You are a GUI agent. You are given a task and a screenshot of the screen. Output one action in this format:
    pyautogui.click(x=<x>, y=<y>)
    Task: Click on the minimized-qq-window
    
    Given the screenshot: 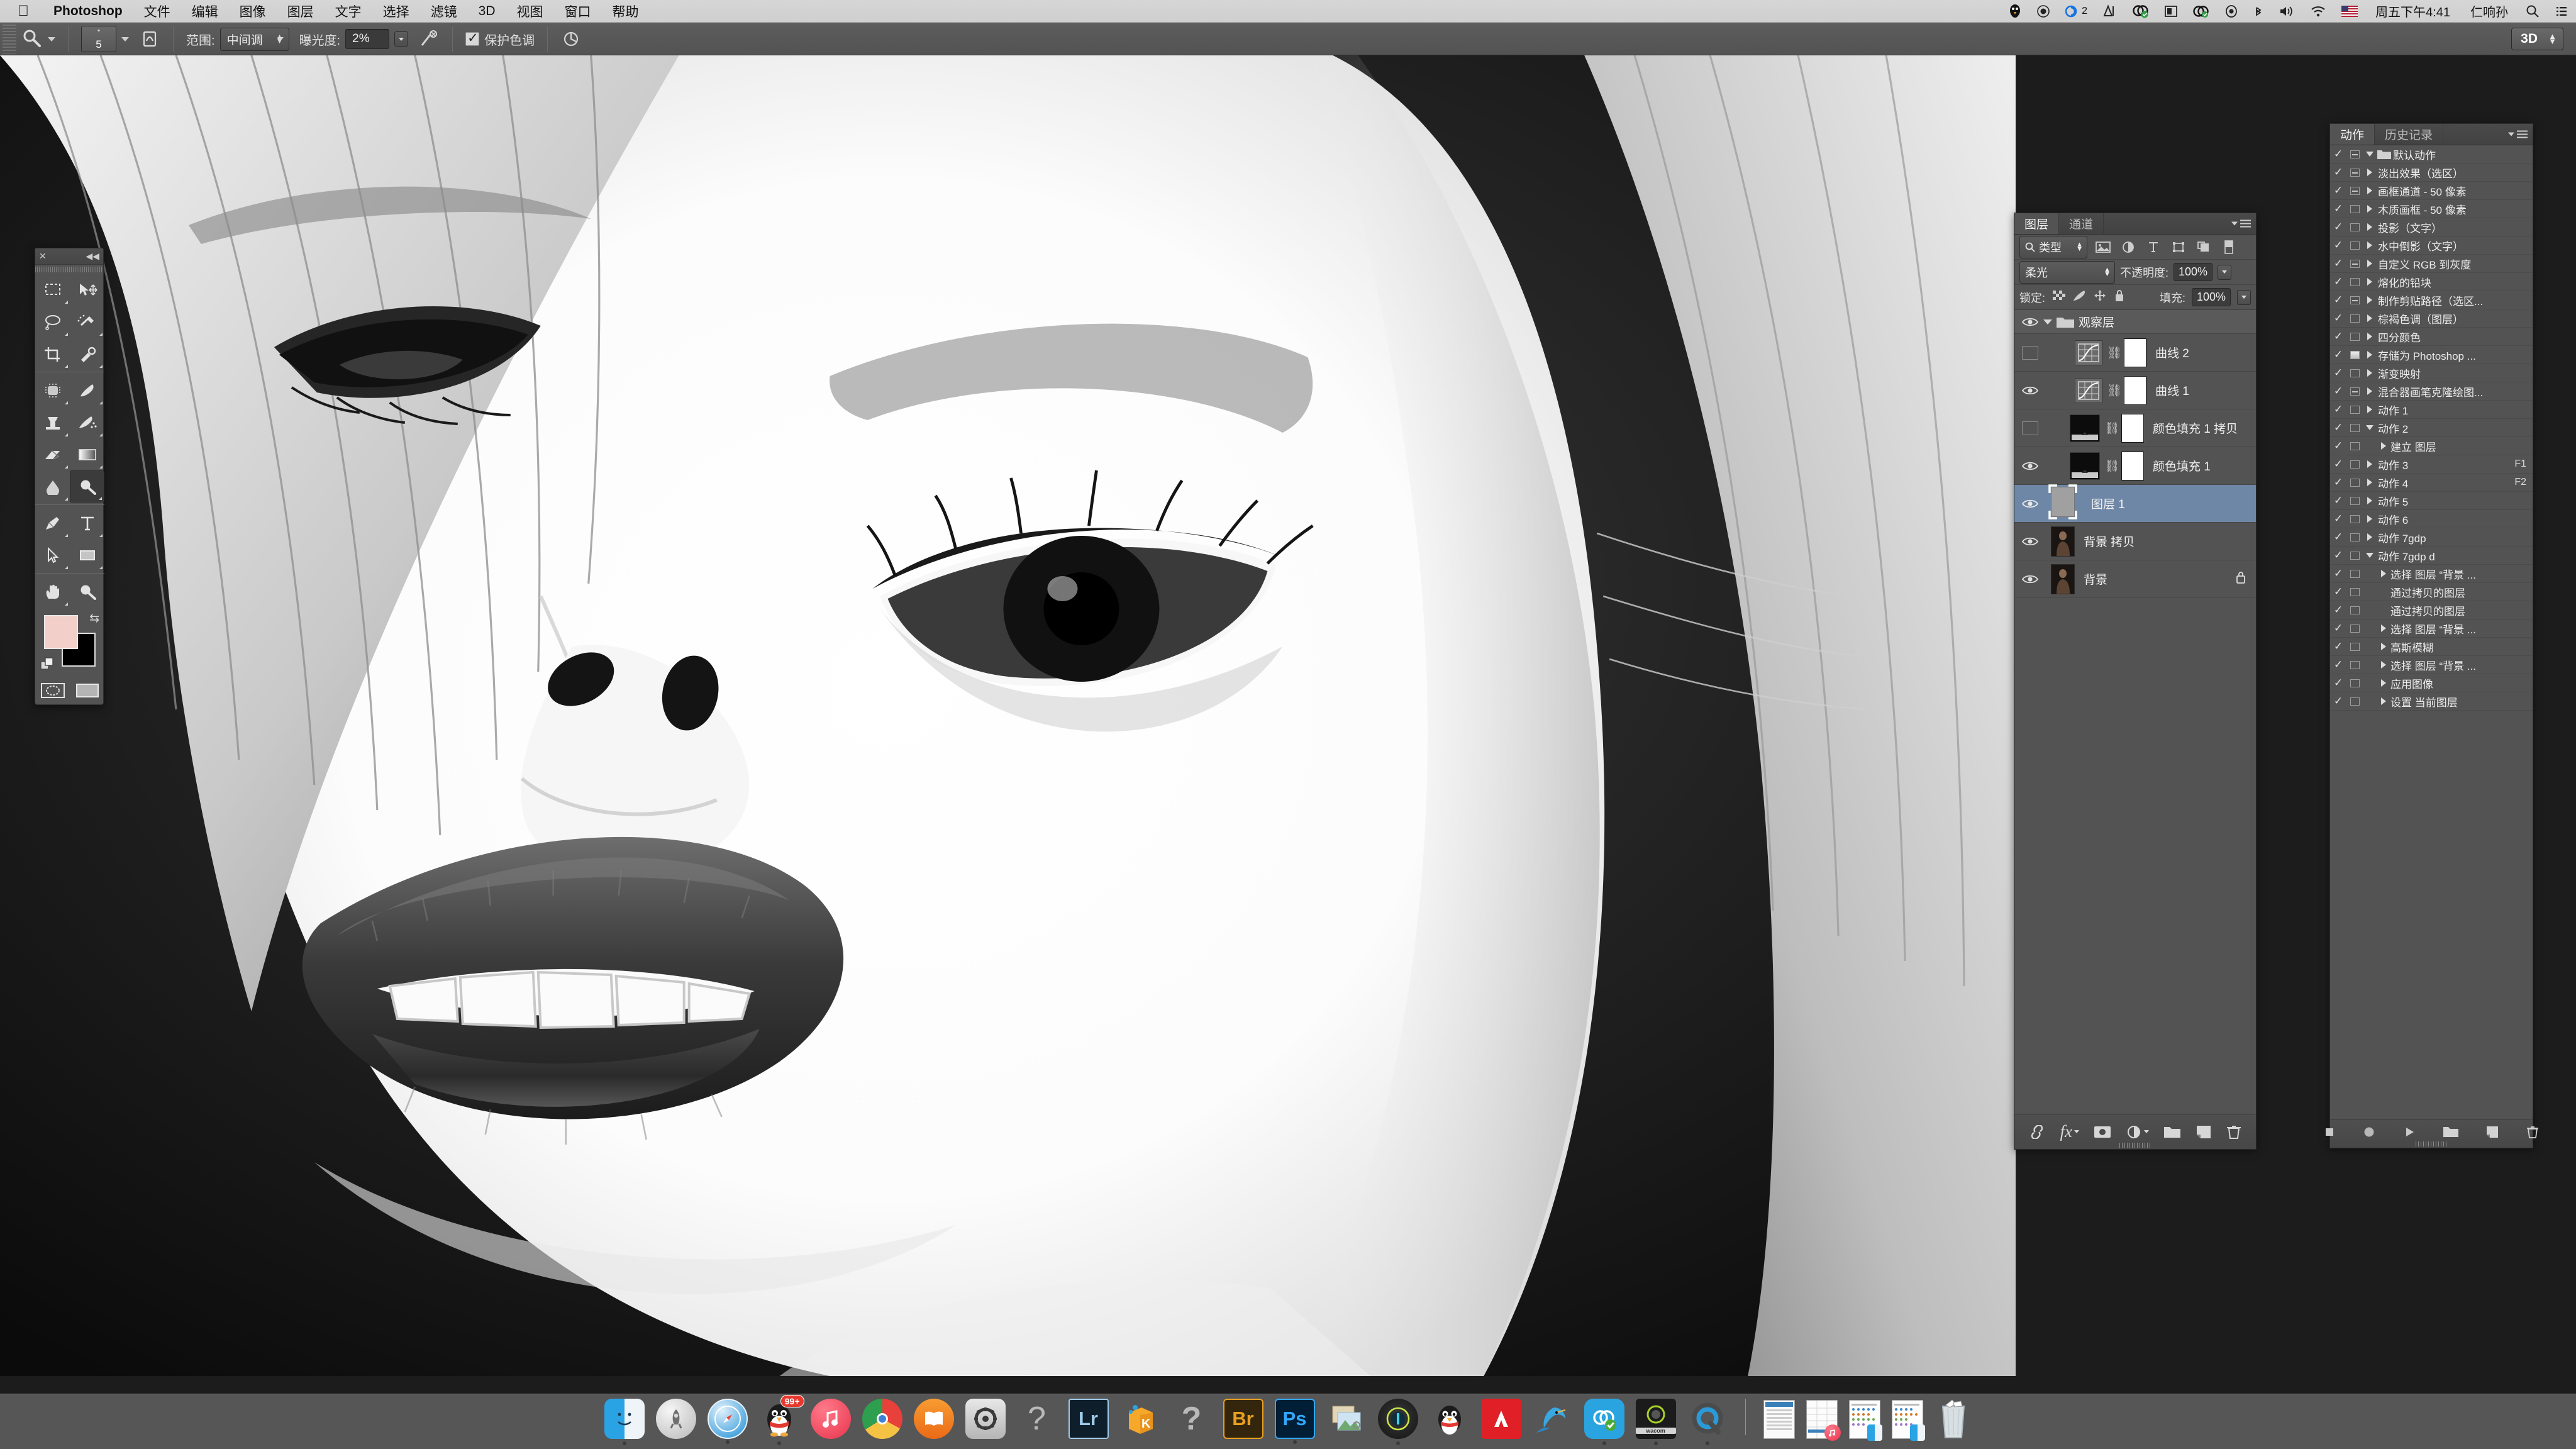 What is the action you would take?
    pyautogui.click(x=1779, y=1419)
    